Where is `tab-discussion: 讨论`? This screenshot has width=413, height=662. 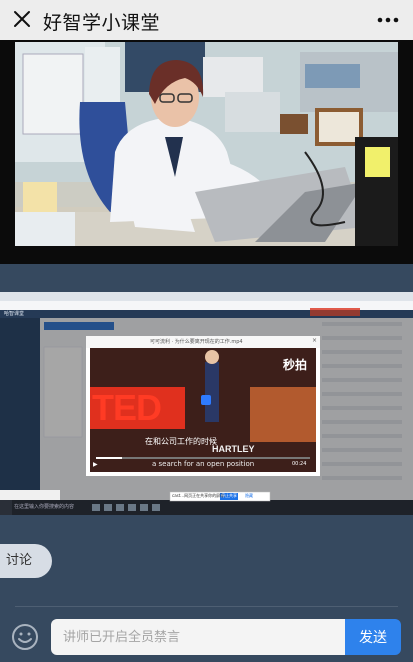
tab-discussion: 讨论 is located at coordinates (26, 561).